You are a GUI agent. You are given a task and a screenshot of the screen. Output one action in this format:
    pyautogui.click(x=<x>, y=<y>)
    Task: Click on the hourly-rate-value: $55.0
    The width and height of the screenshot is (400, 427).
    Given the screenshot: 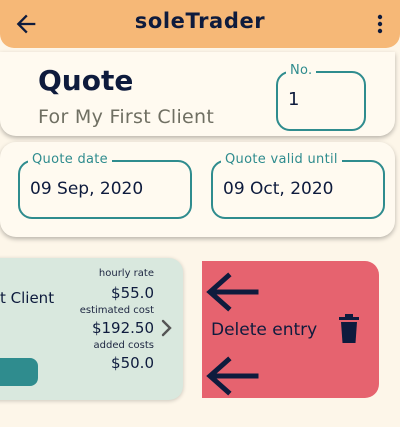 What is the action you would take?
    pyautogui.click(x=132, y=293)
    